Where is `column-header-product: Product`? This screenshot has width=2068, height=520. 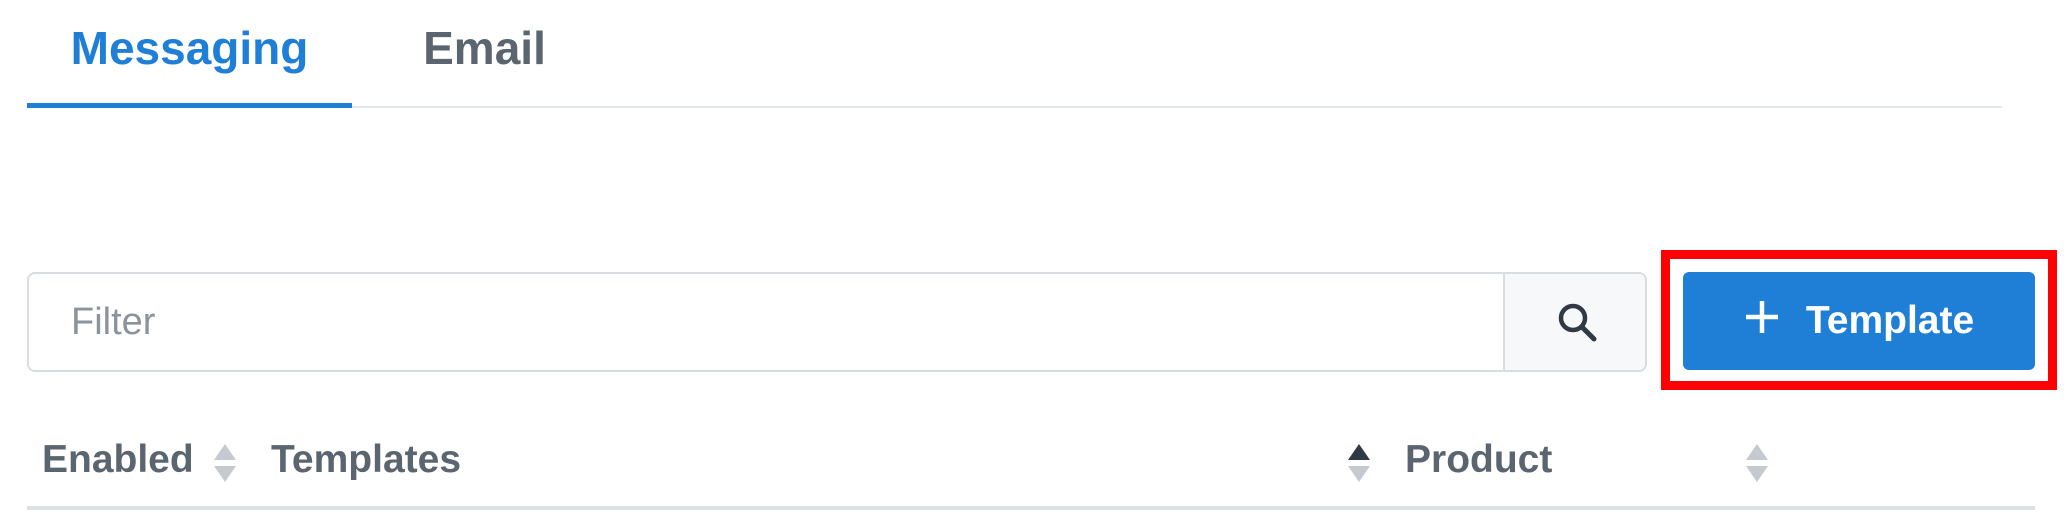 column-header-product: Product is located at coordinates (1478, 460).